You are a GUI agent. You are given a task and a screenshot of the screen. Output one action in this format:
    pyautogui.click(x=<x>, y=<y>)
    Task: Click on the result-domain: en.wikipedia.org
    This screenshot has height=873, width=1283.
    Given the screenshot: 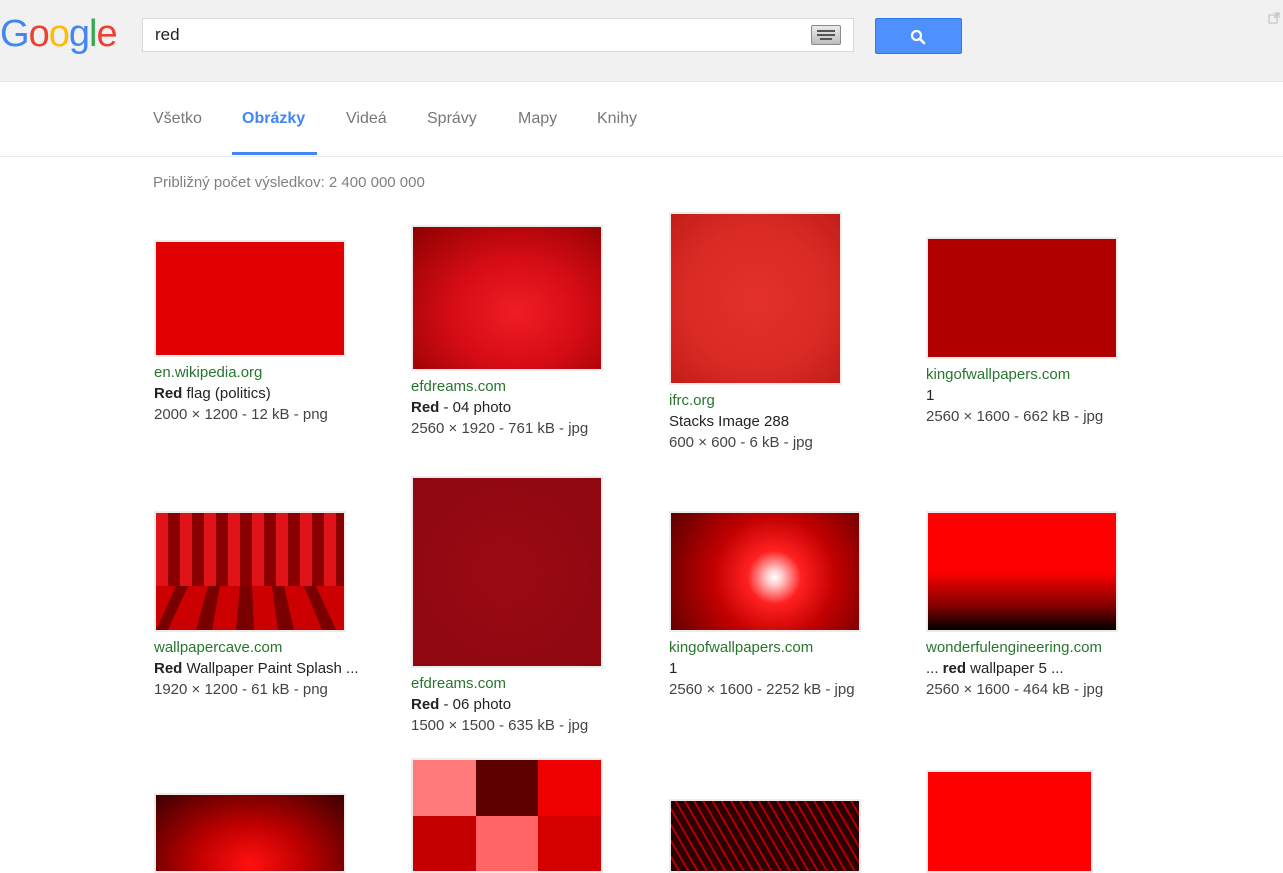 What is the action you would take?
    pyautogui.click(x=269, y=372)
    